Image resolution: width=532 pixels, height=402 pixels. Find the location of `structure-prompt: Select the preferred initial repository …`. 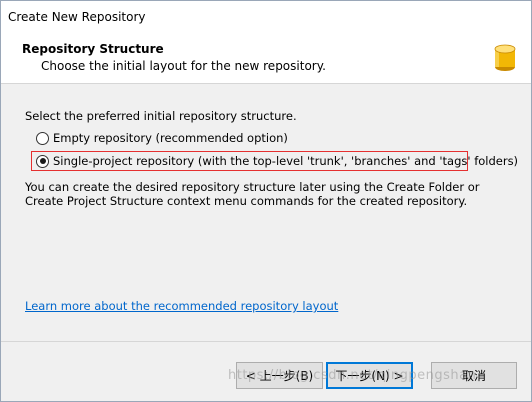

structure-prompt: Select the preferred initial repository … is located at coordinates (161, 116).